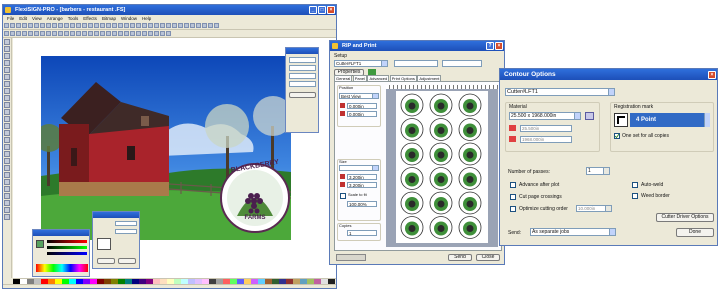 The image size is (718, 291). I want to click on menu-item-arrange: Arrange, so click(55, 18).